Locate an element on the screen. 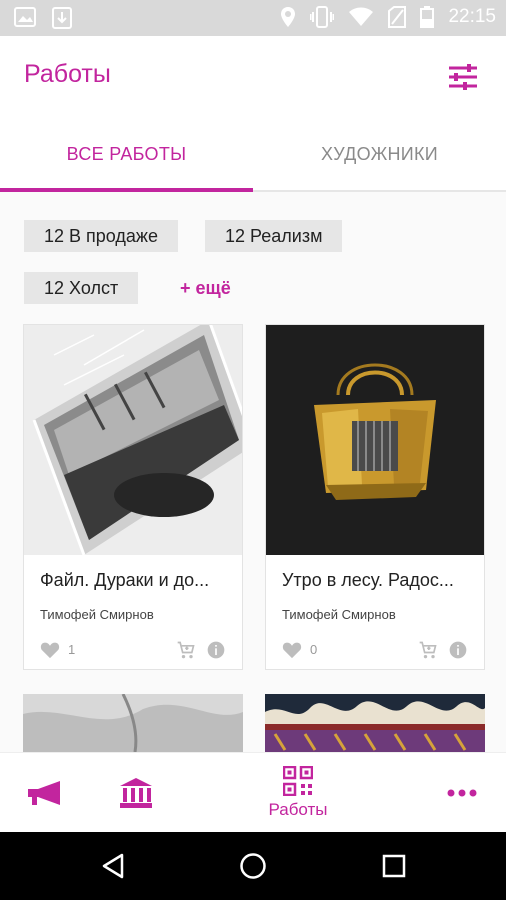 The height and width of the screenshot is (900, 506). megaphone-icon is located at coordinates (44, 793).